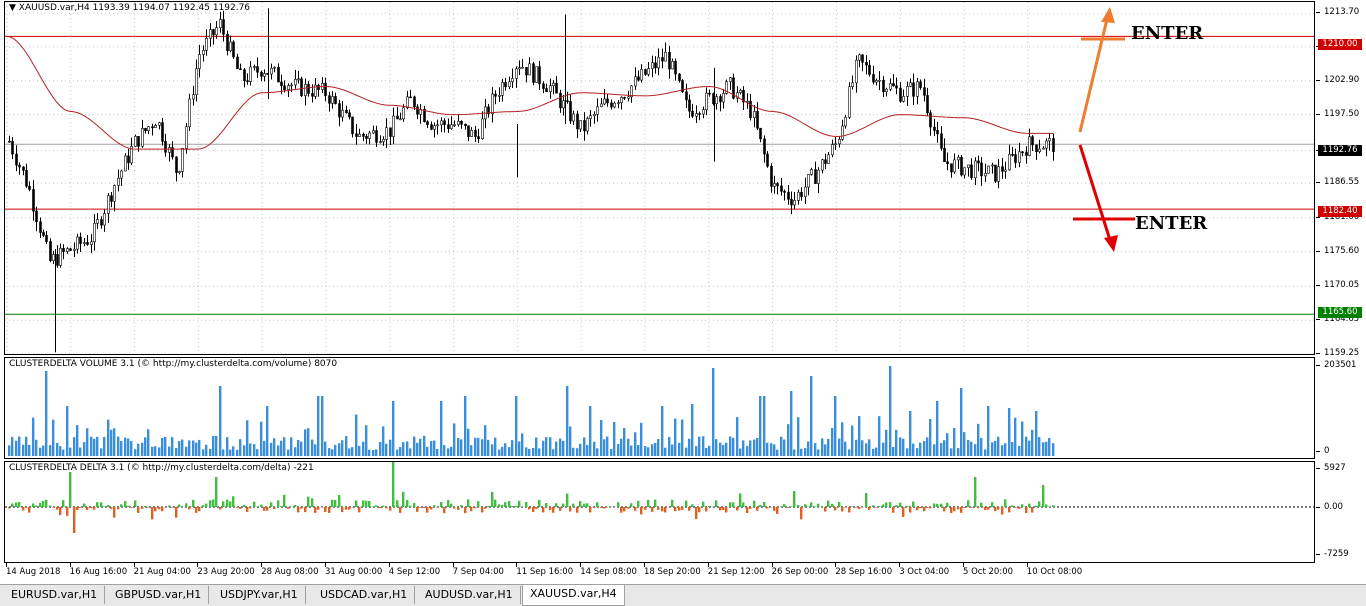 The height and width of the screenshot is (606, 1366). What do you see at coordinates (54, 595) in the screenshot?
I see `chart-tab-eurusd-var-h1: EURUSD.var,H1` at bounding box center [54, 595].